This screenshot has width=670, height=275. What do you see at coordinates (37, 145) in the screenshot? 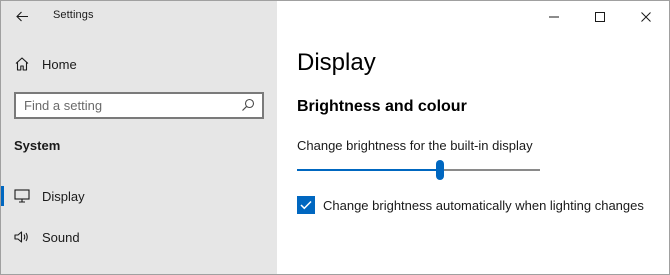
I see `section-heading-system: System` at bounding box center [37, 145].